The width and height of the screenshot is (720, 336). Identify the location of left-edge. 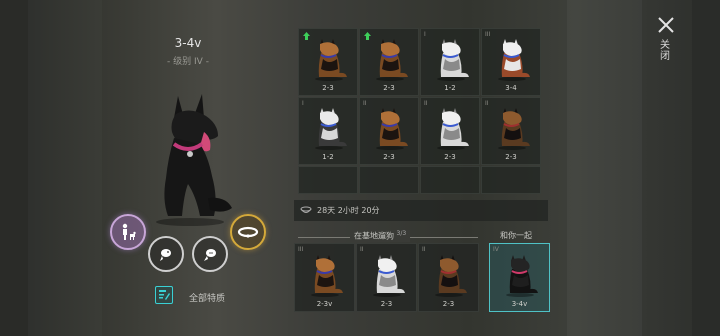
(14, 168).